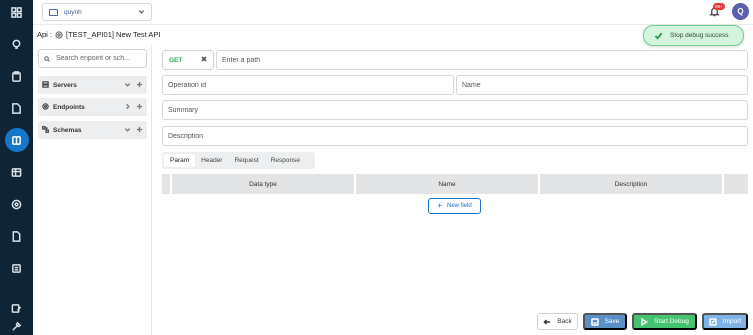 This screenshot has height=335, width=753. I want to click on target-icon, so click(16, 204).